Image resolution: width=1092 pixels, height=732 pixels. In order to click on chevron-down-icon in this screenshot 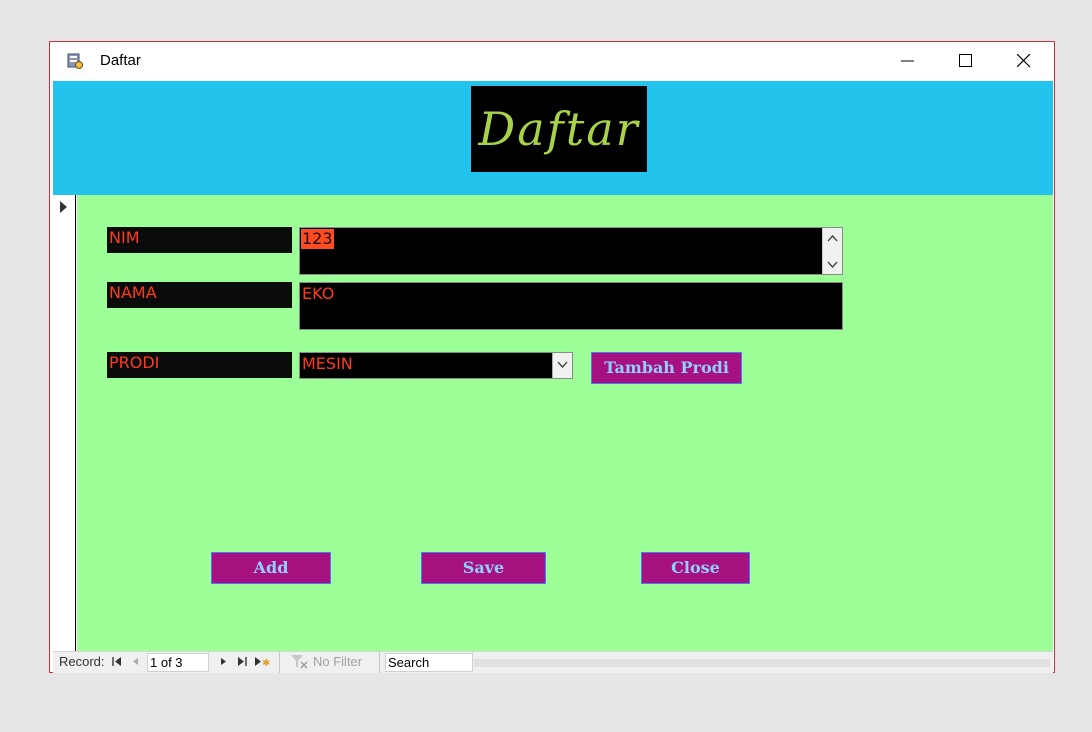, I will do `click(562, 364)`.